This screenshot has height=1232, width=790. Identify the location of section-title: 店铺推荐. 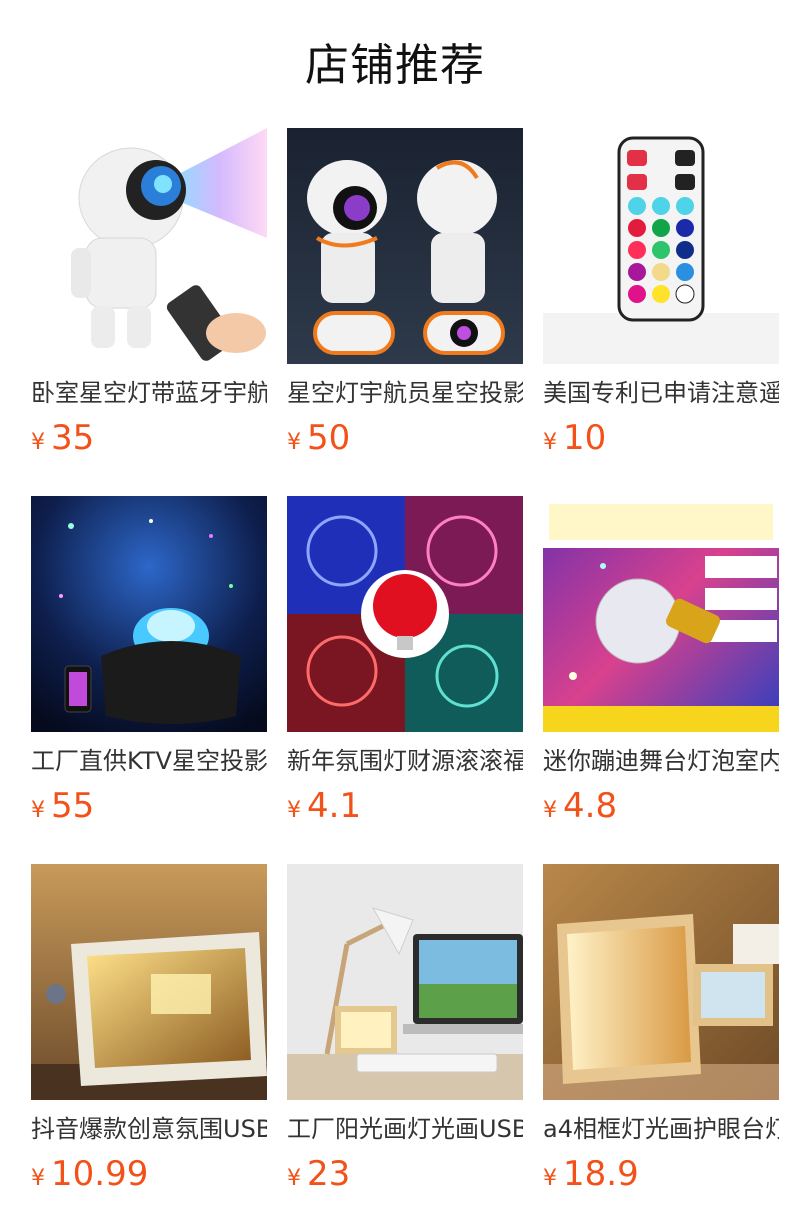
(395, 65).